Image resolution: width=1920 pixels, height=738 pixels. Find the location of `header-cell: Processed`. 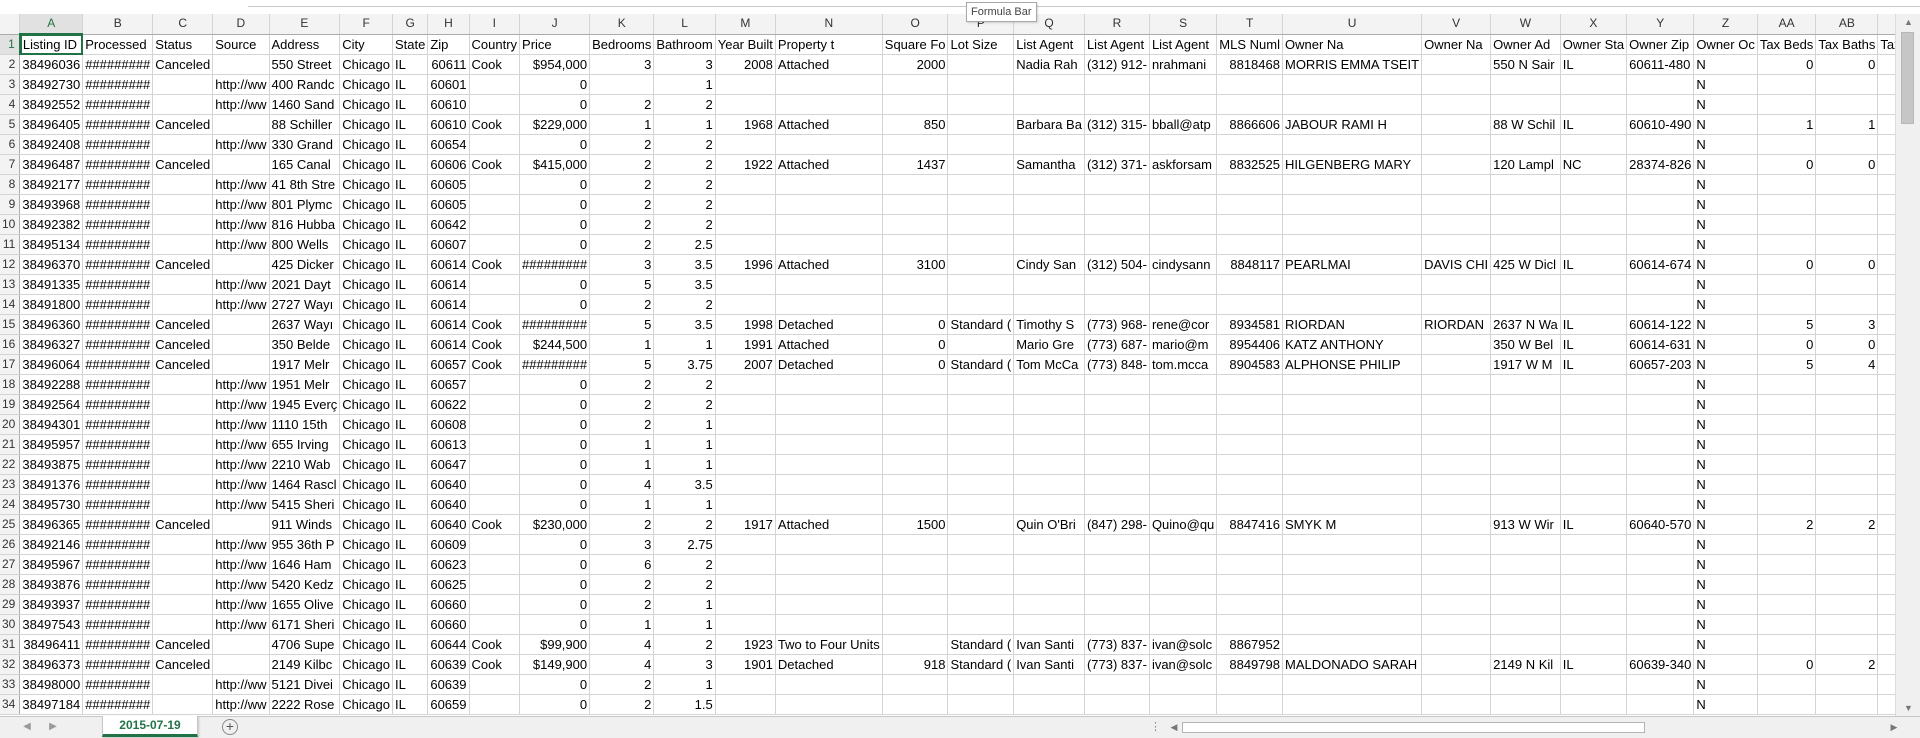

header-cell: Processed is located at coordinates (118, 44).